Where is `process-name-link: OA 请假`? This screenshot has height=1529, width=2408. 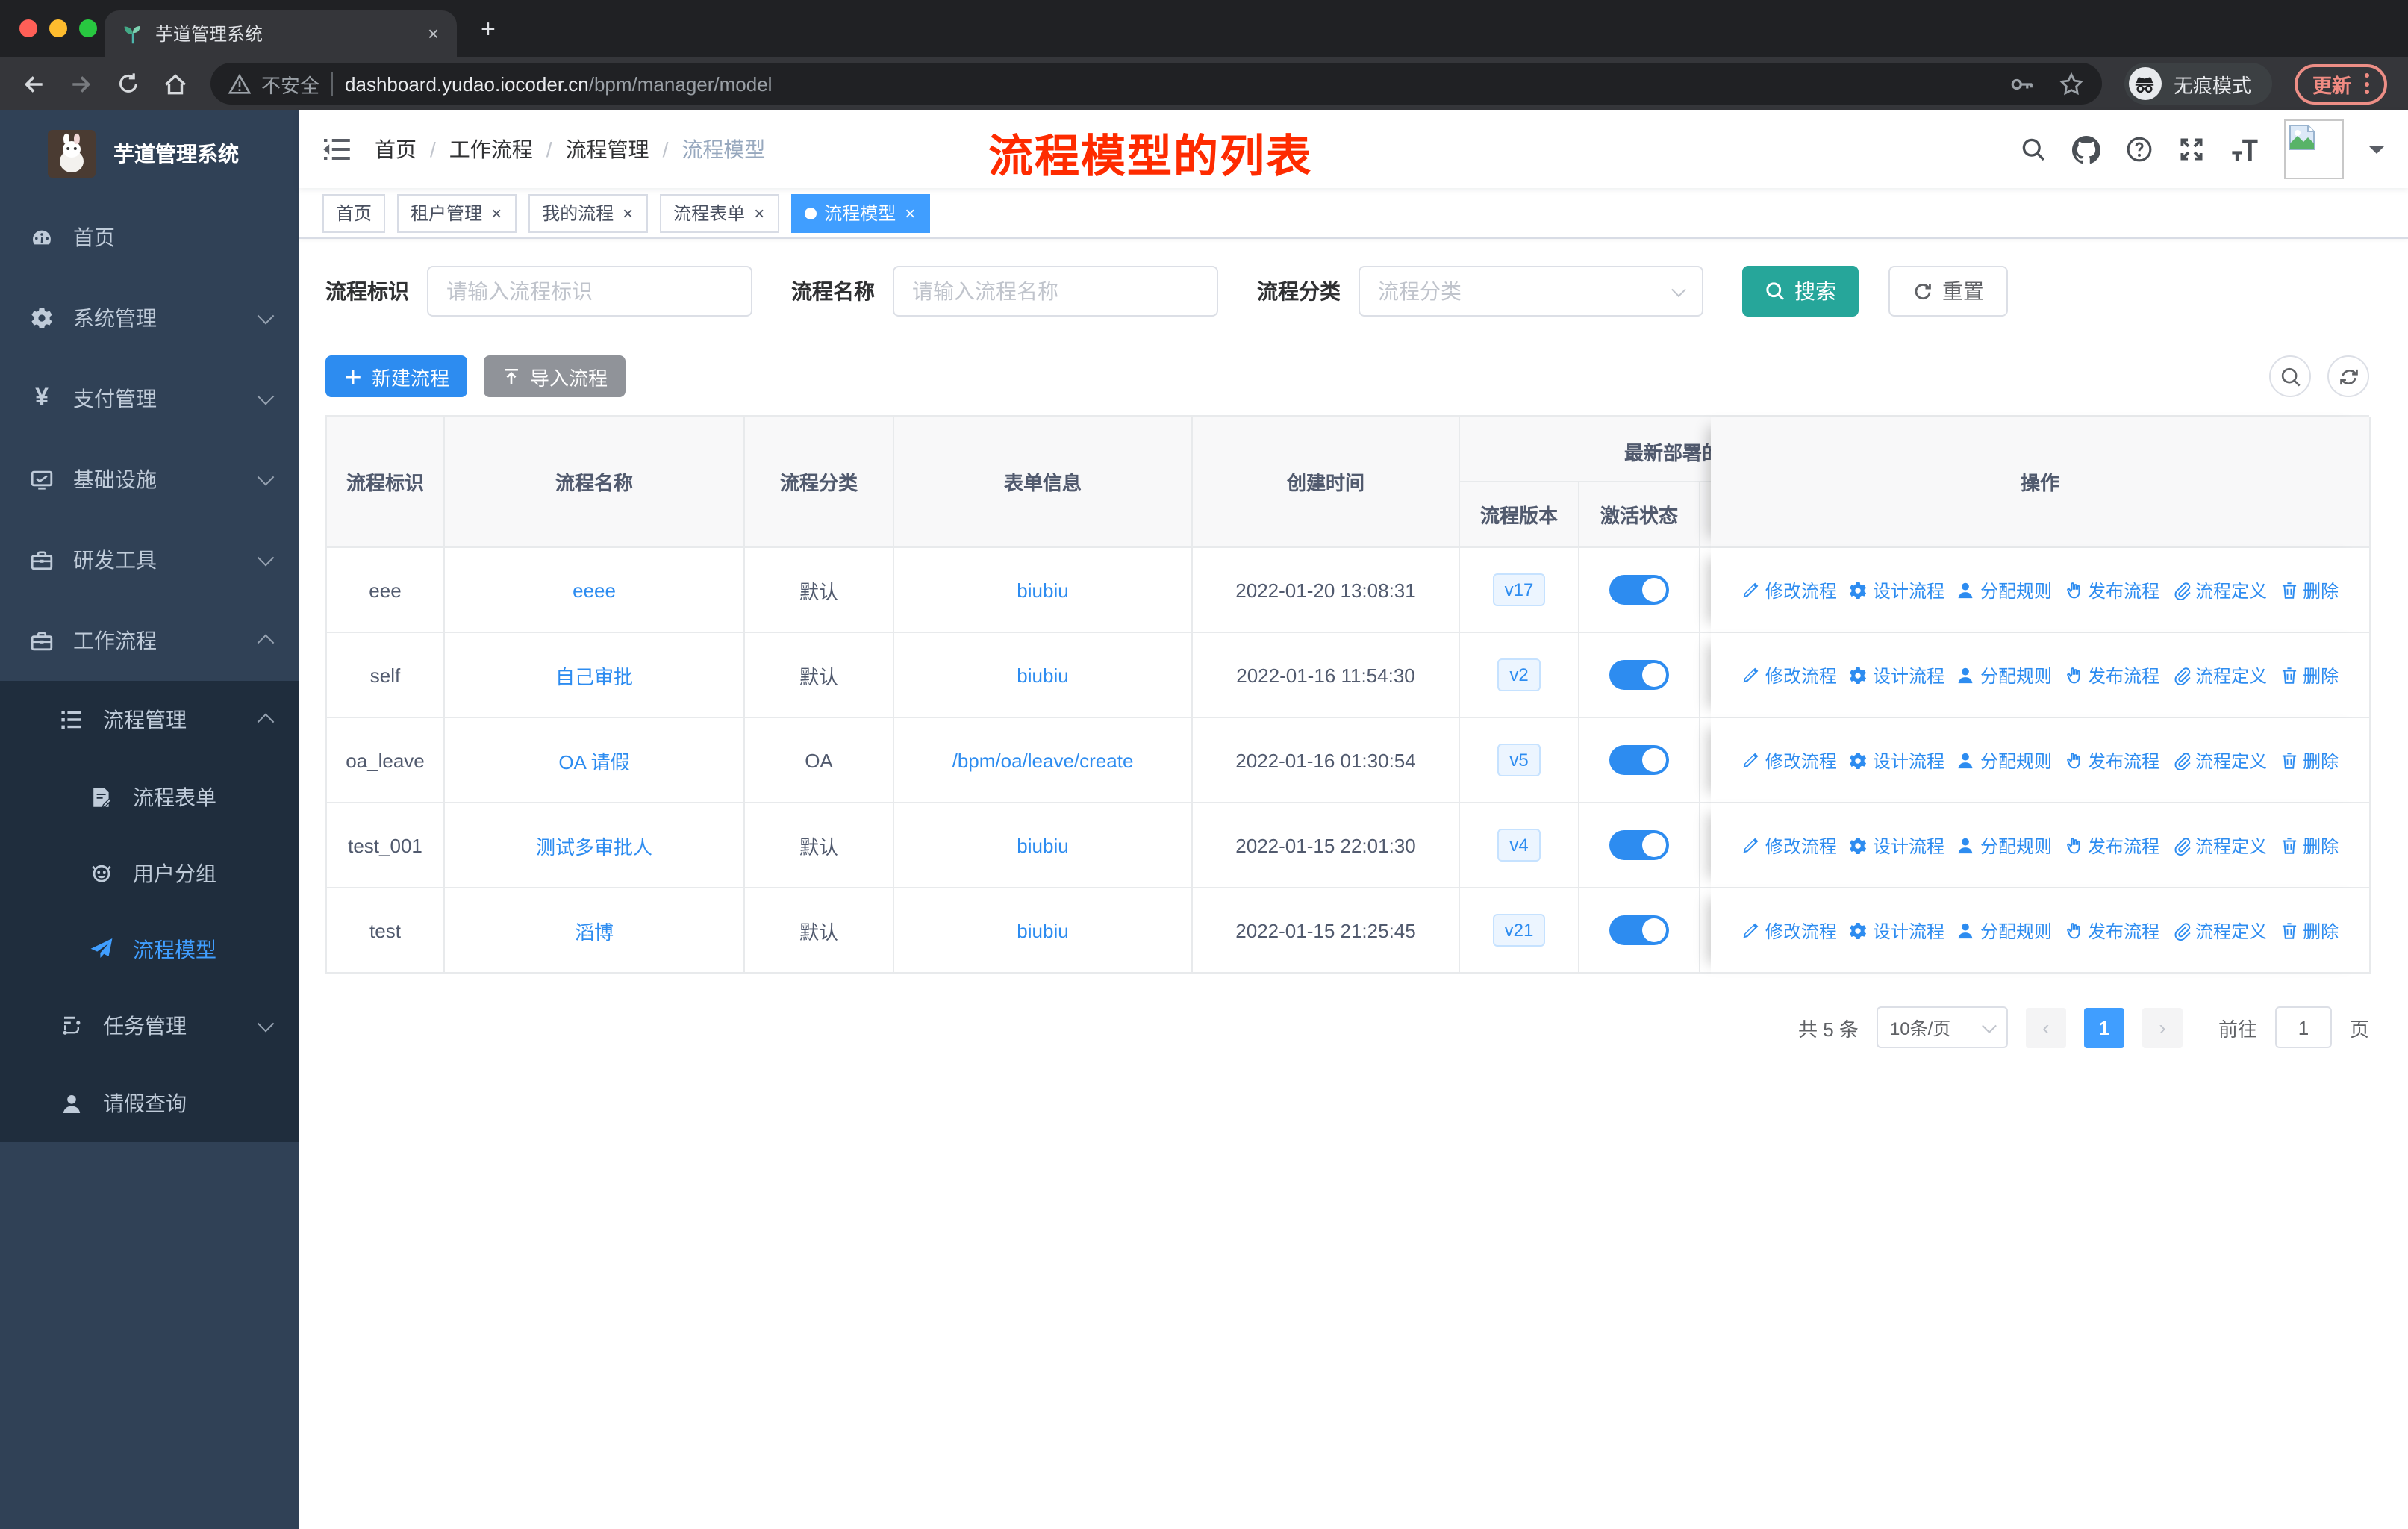
process-name-link: OA 请假 is located at coordinates (593, 760).